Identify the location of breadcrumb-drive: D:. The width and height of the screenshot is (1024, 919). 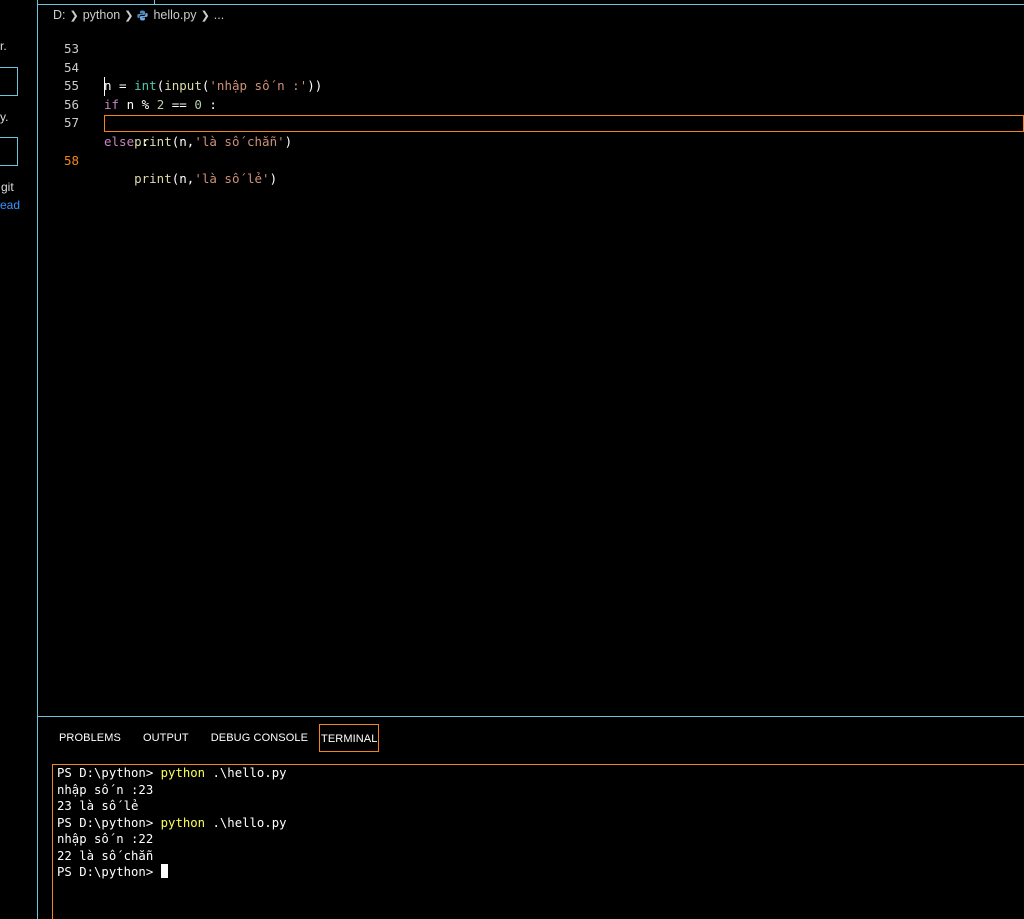
(59, 15).